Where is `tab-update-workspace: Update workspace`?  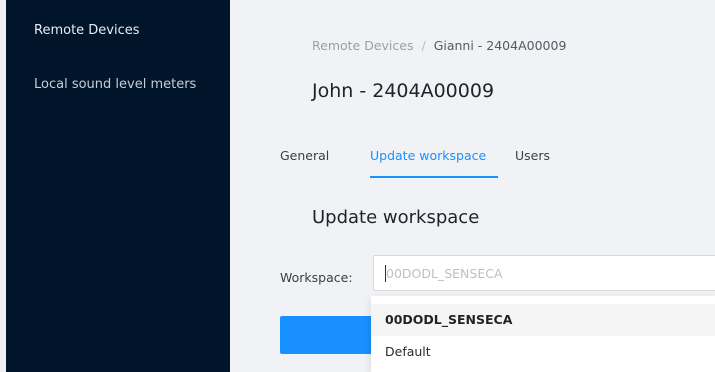
tab-update-workspace: Update workspace is located at coordinates (428, 155).